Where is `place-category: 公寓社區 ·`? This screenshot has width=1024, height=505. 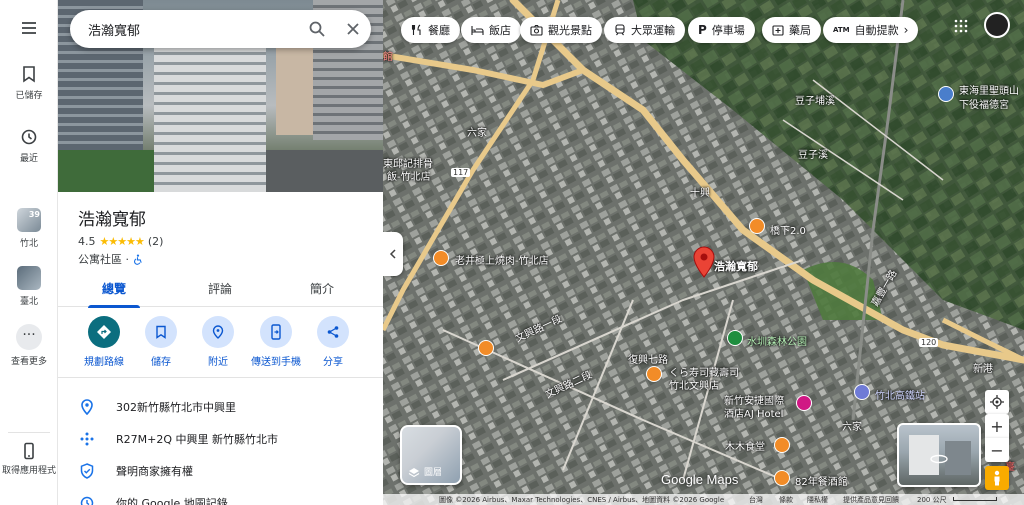 place-category: 公寓社區 · is located at coordinates (103, 259).